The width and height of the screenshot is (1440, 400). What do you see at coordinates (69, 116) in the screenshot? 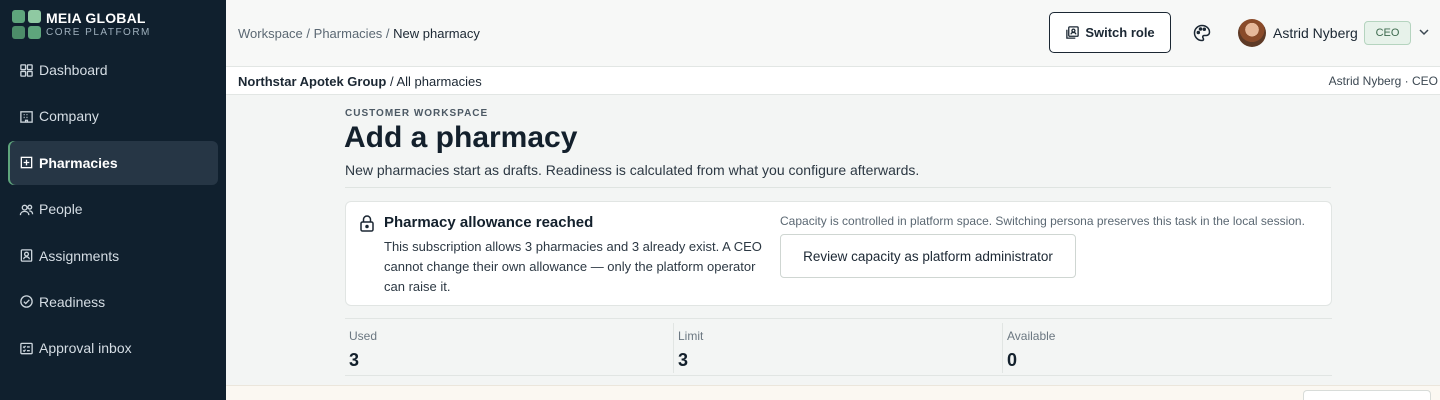
I see `sidebar-item-label: Company` at bounding box center [69, 116].